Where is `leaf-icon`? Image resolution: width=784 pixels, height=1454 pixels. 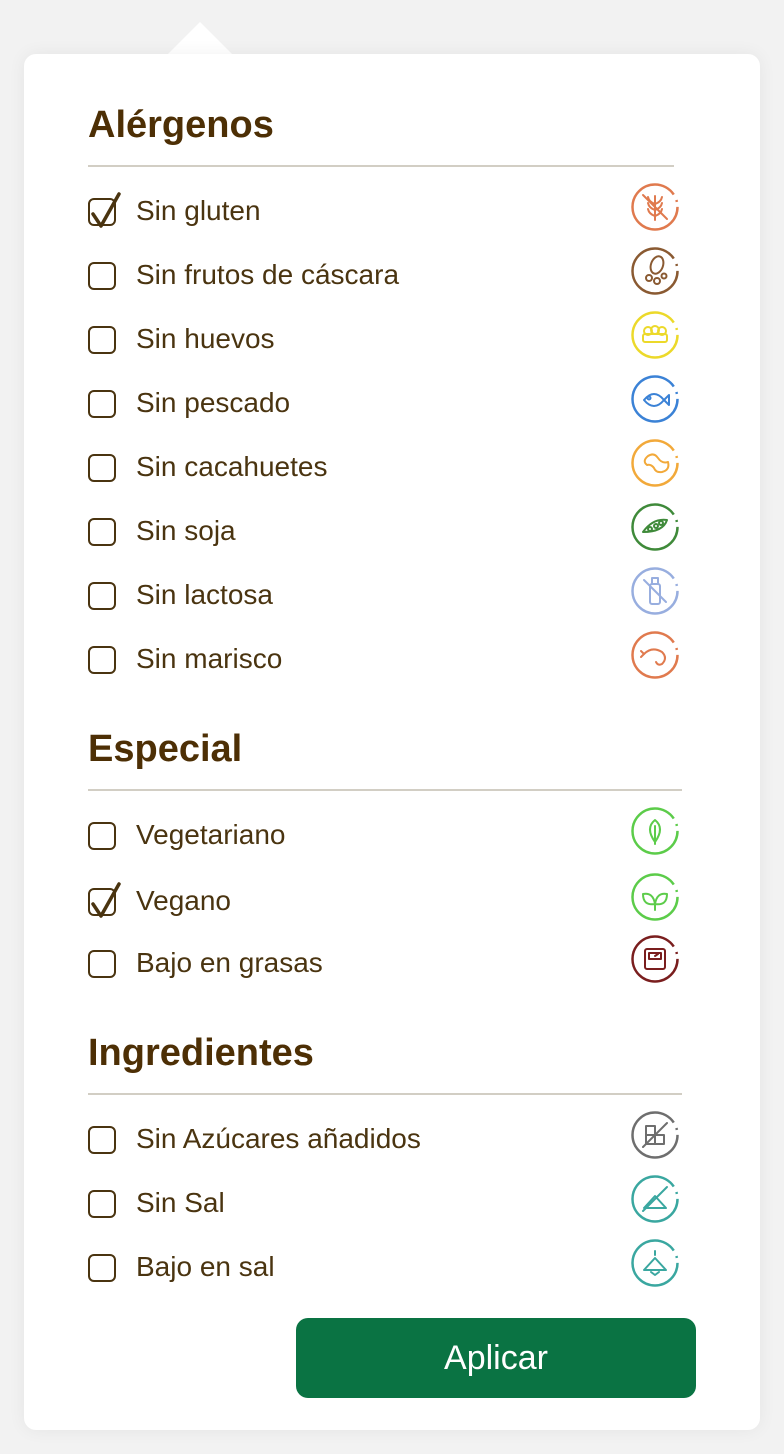
leaf-icon is located at coordinates (655, 831).